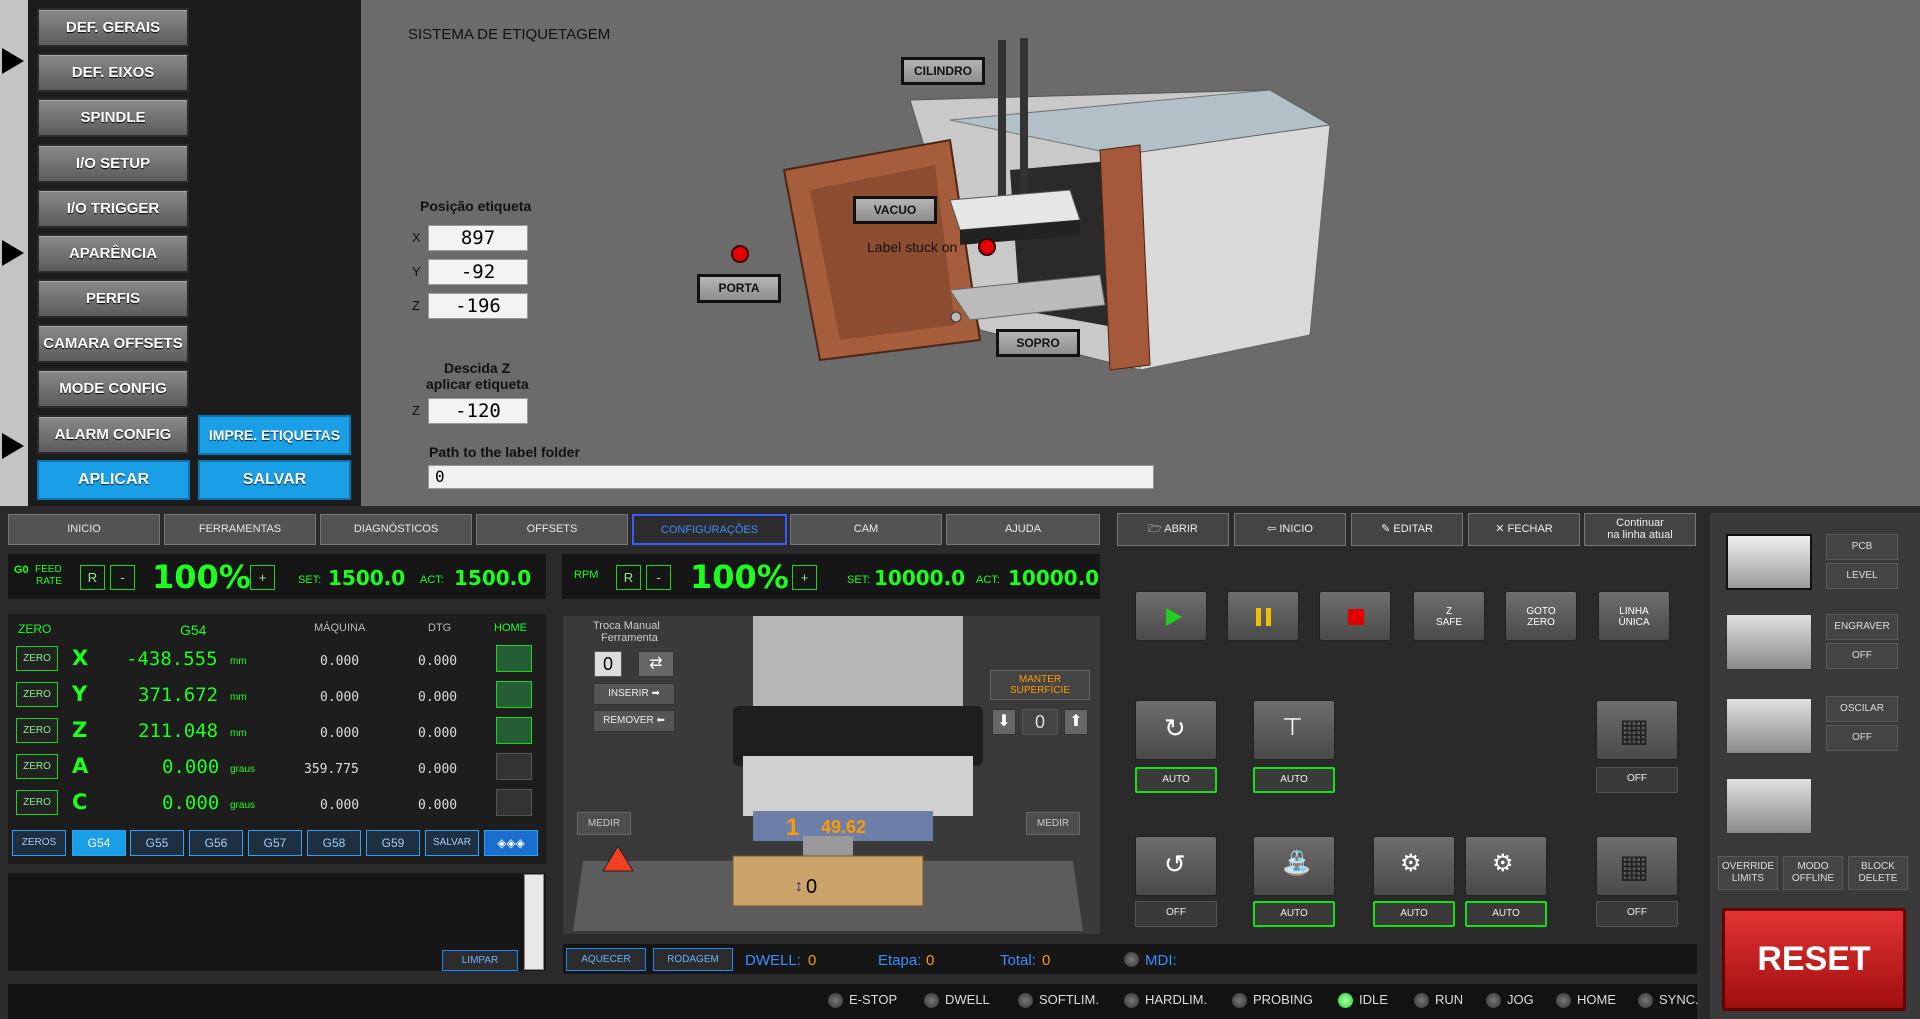 The height and width of the screenshot is (1019, 1920). Describe the element at coordinates (113, 434) in the screenshot. I see `menu-alarm-config: ALARM CONFIG` at that location.